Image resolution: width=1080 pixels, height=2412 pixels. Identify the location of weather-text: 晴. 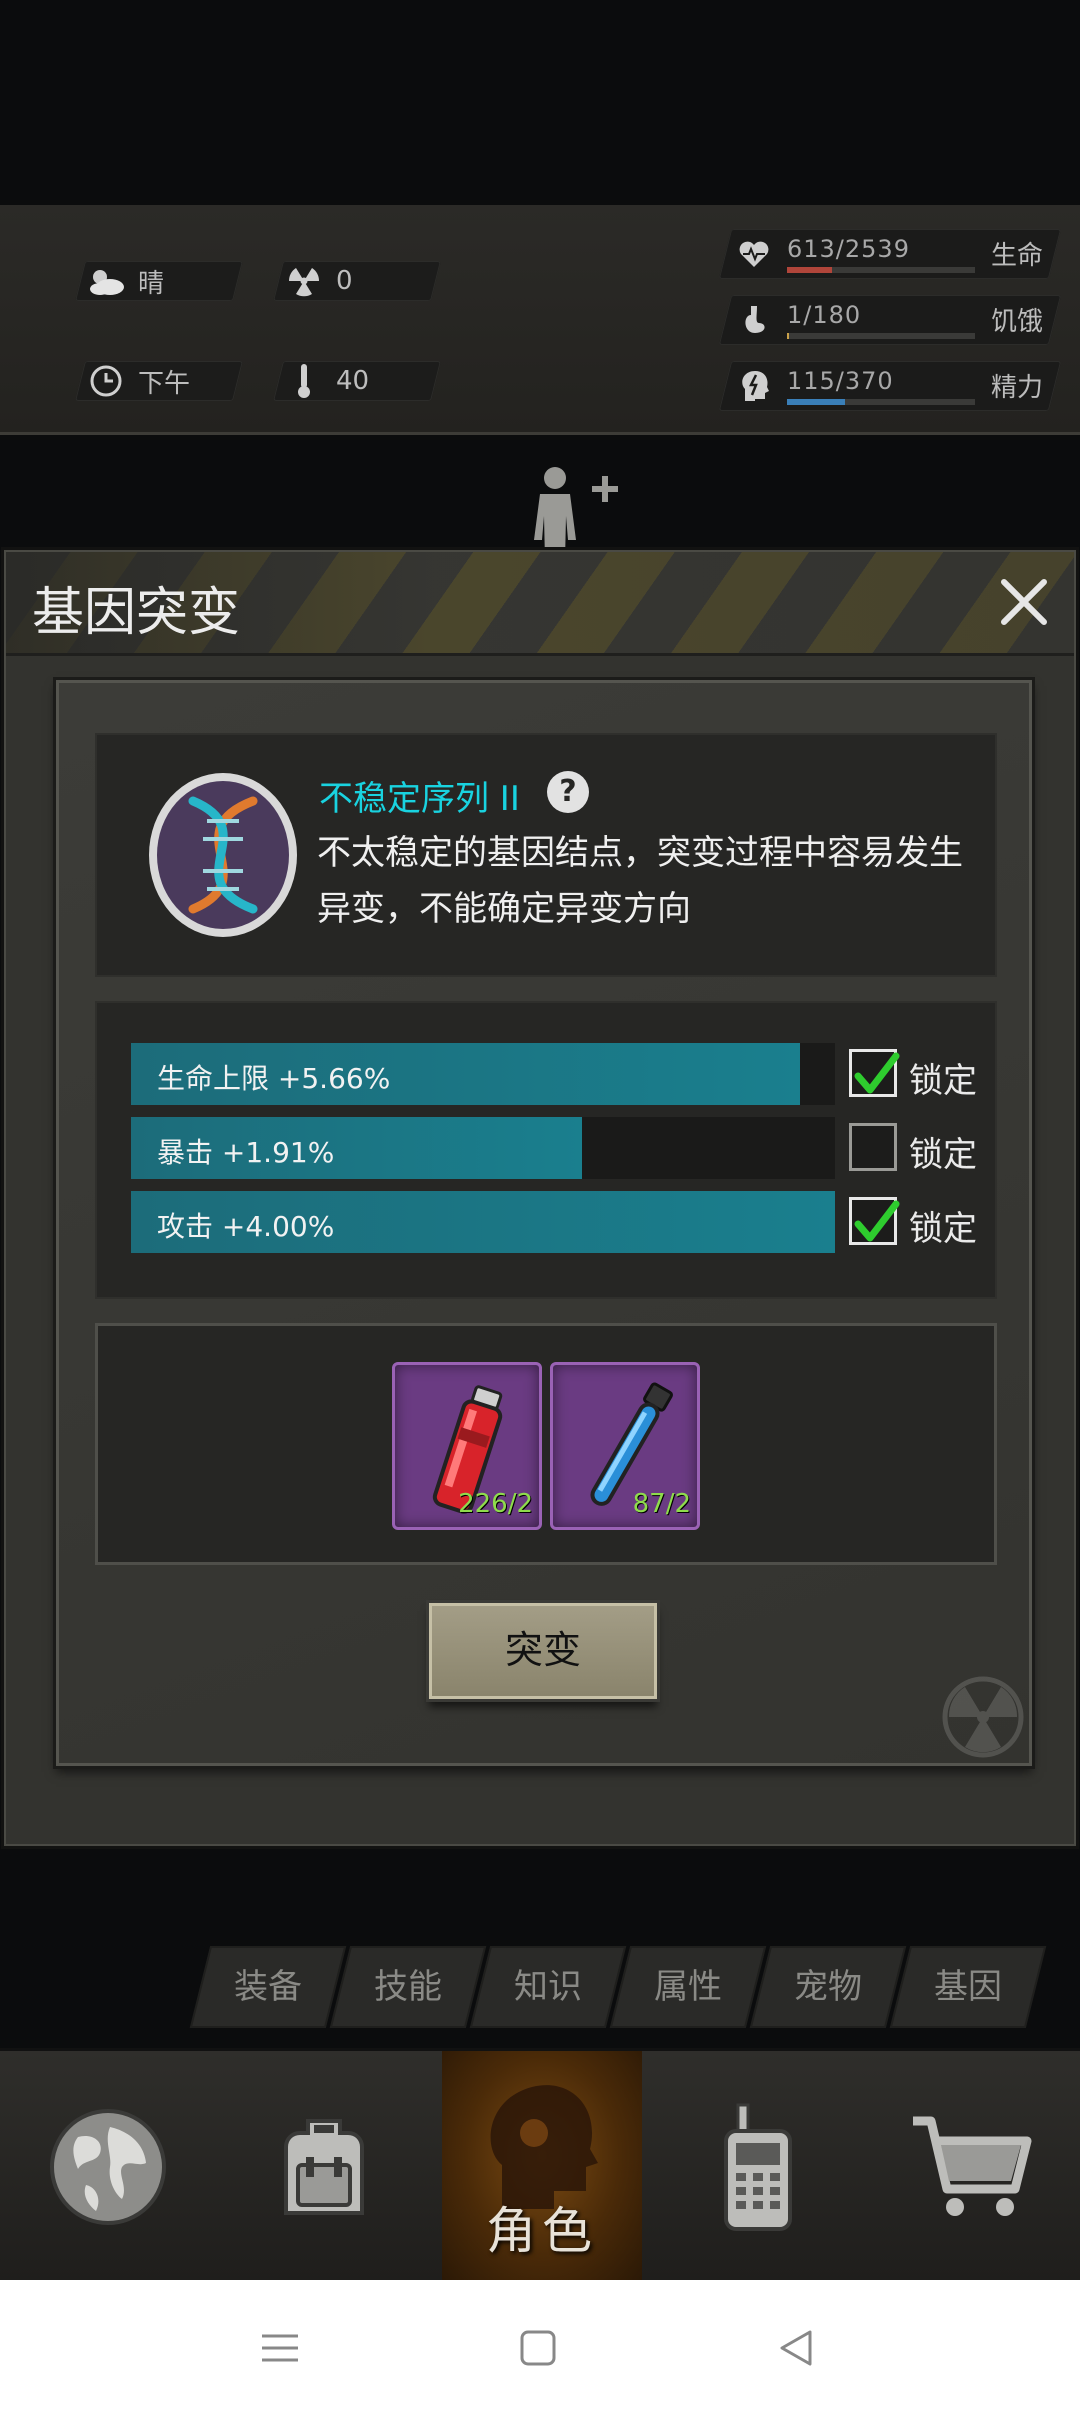
(151, 283).